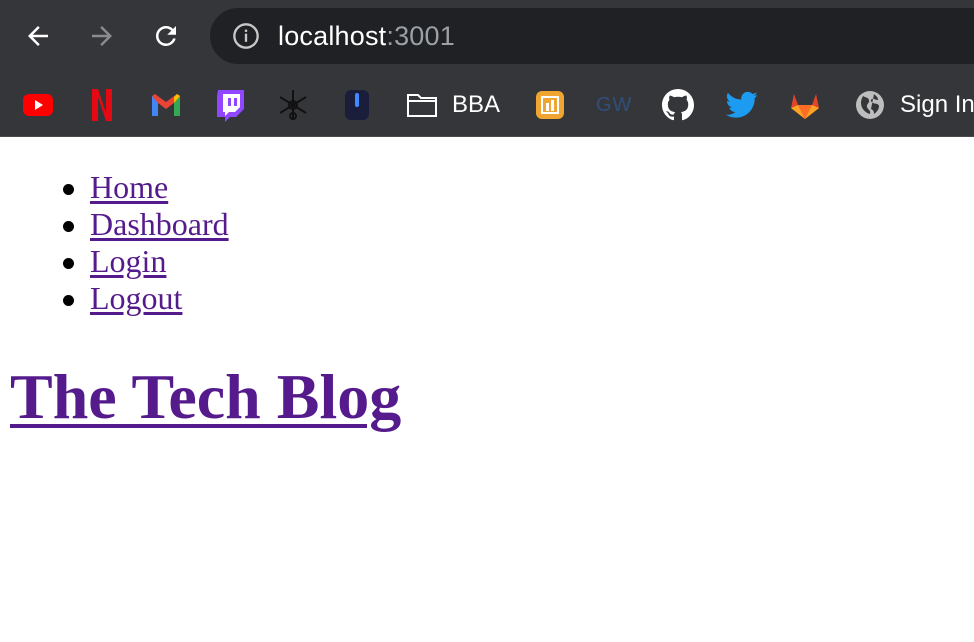  Describe the element at coordinates (332, 35) in the screenshot. I see `url-host: localhost` at that location.